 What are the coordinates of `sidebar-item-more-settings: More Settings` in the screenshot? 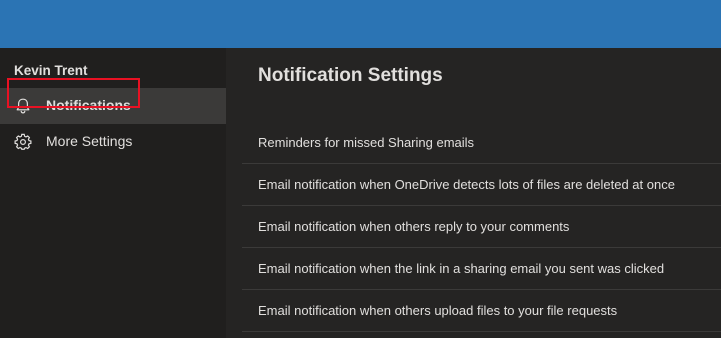 It's located at (113, 142).